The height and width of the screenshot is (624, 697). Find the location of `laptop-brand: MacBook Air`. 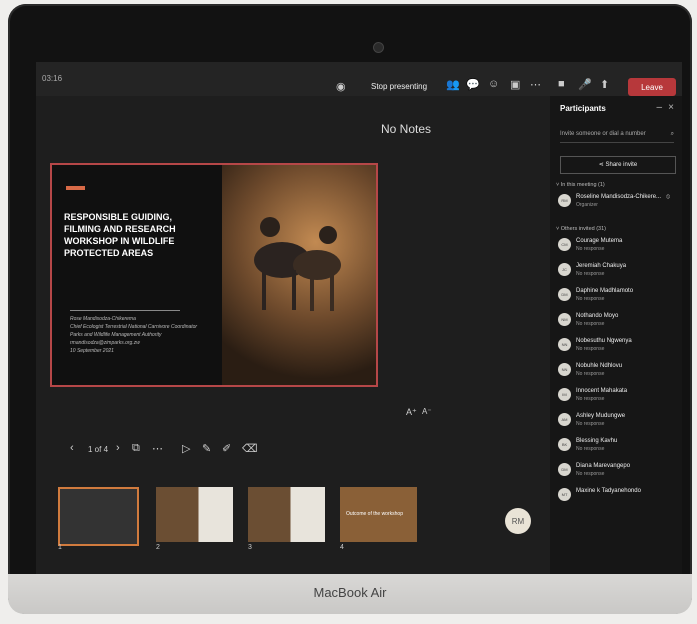

laptop-brand: MacBook Air is located at coordinates (350, 592).